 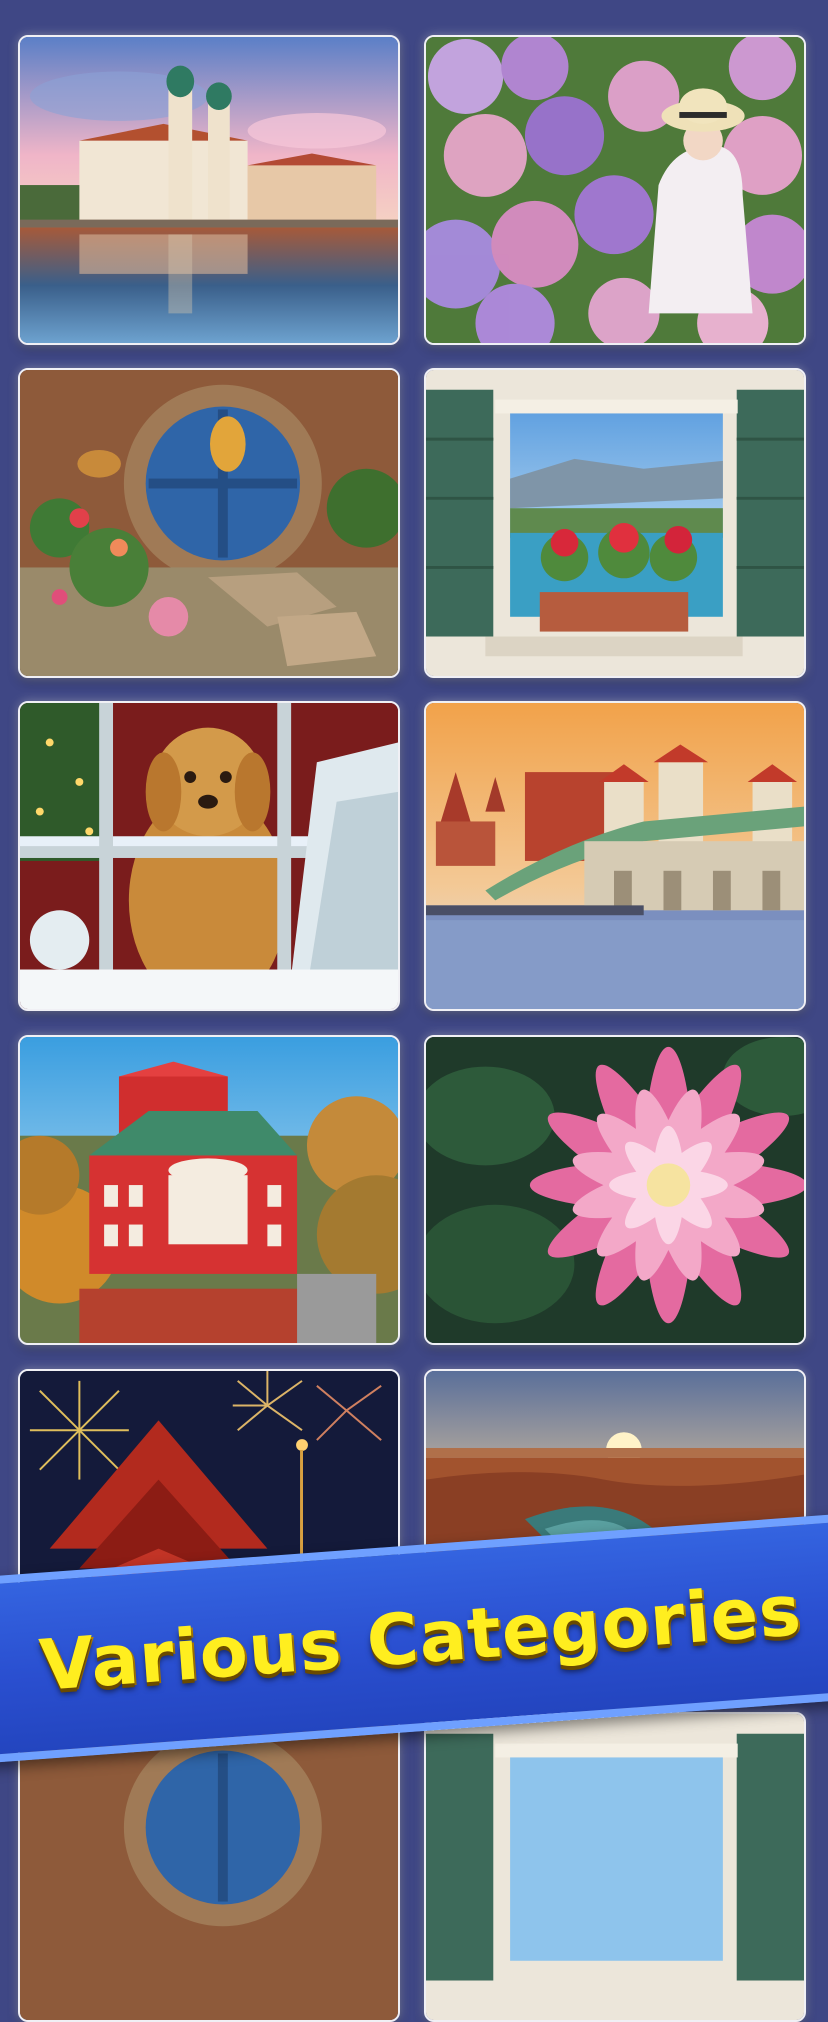 I want to click on puzzle-tile-puppy-christmas, so click(x=209, y=856).